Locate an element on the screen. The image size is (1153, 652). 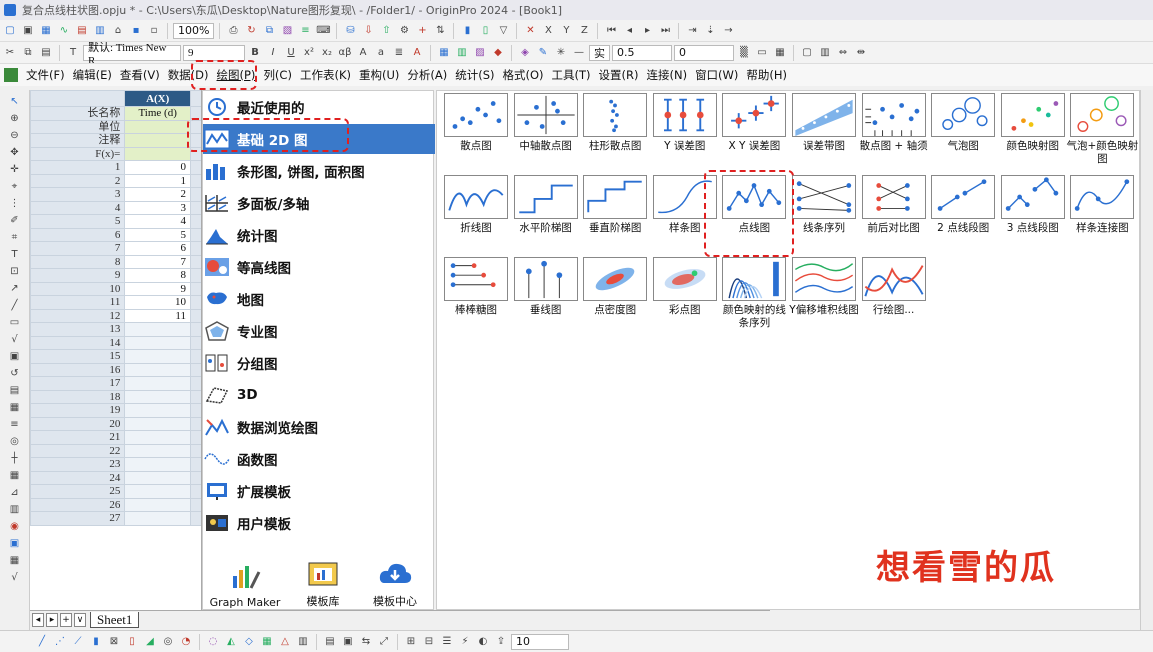
menu-format: 格式(O) is located at coordinates (522, 75).